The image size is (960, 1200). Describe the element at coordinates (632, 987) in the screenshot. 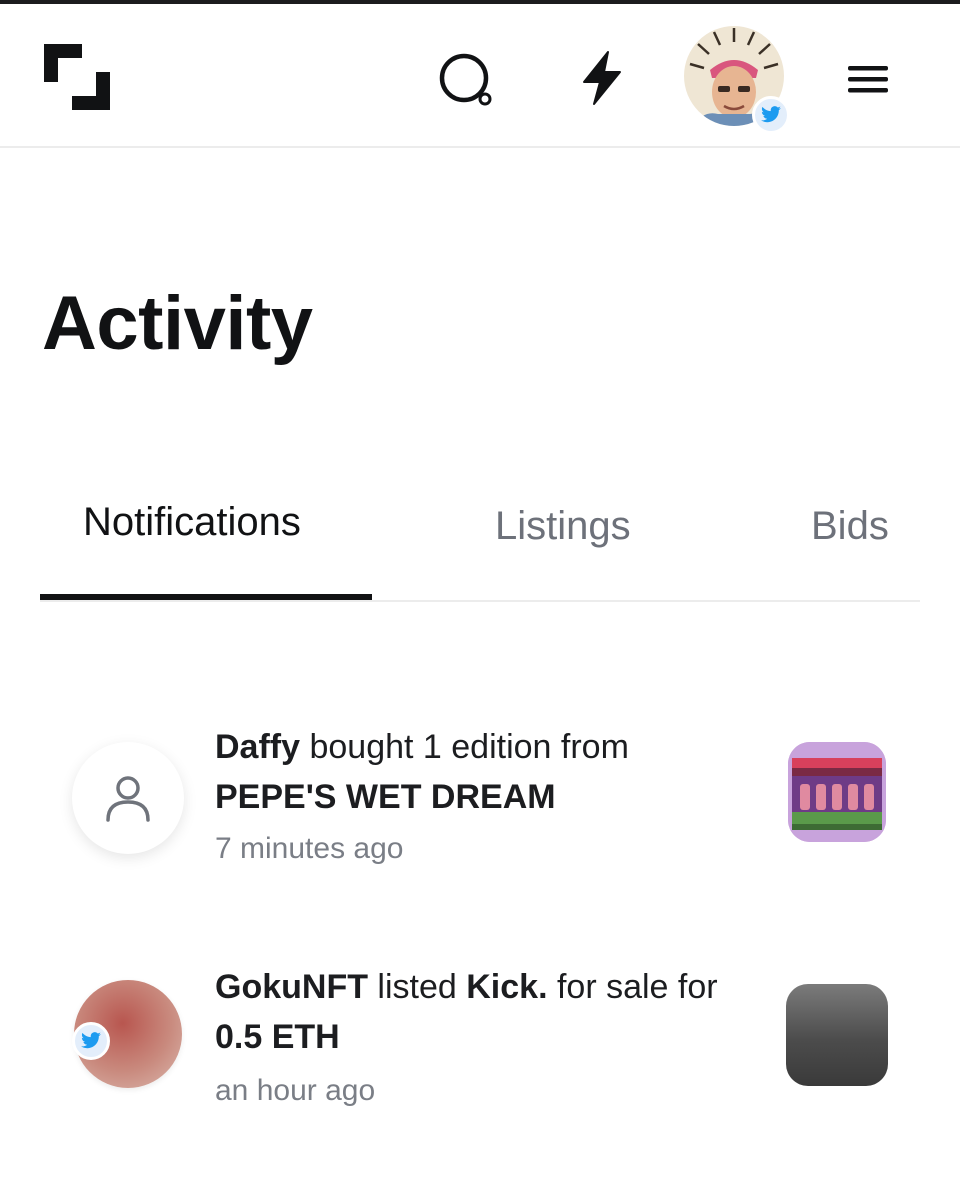

I see `notification-action-2: for sale for` at that location.